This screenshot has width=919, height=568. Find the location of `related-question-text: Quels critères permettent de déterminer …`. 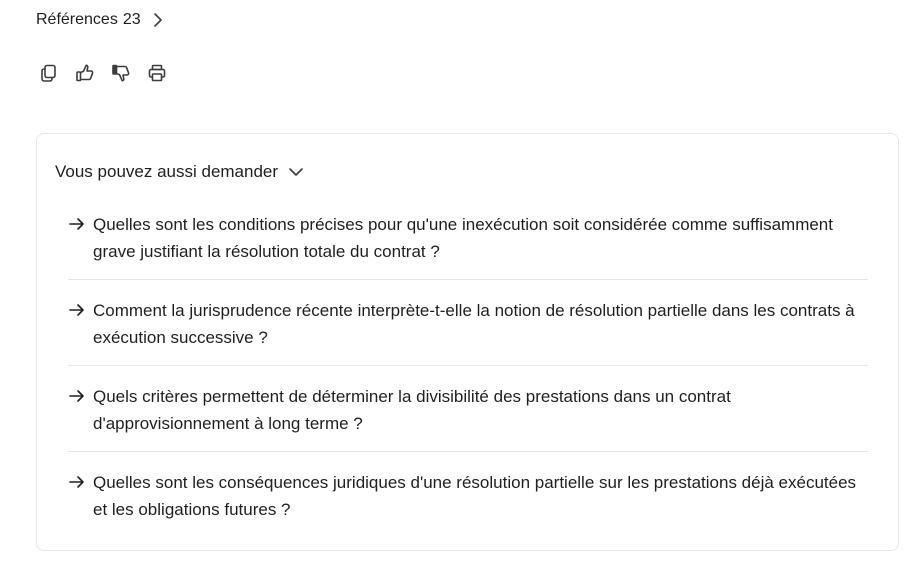

related-question-text: Quels critères permettent de déterminer … is located at coordinates (412, 410).